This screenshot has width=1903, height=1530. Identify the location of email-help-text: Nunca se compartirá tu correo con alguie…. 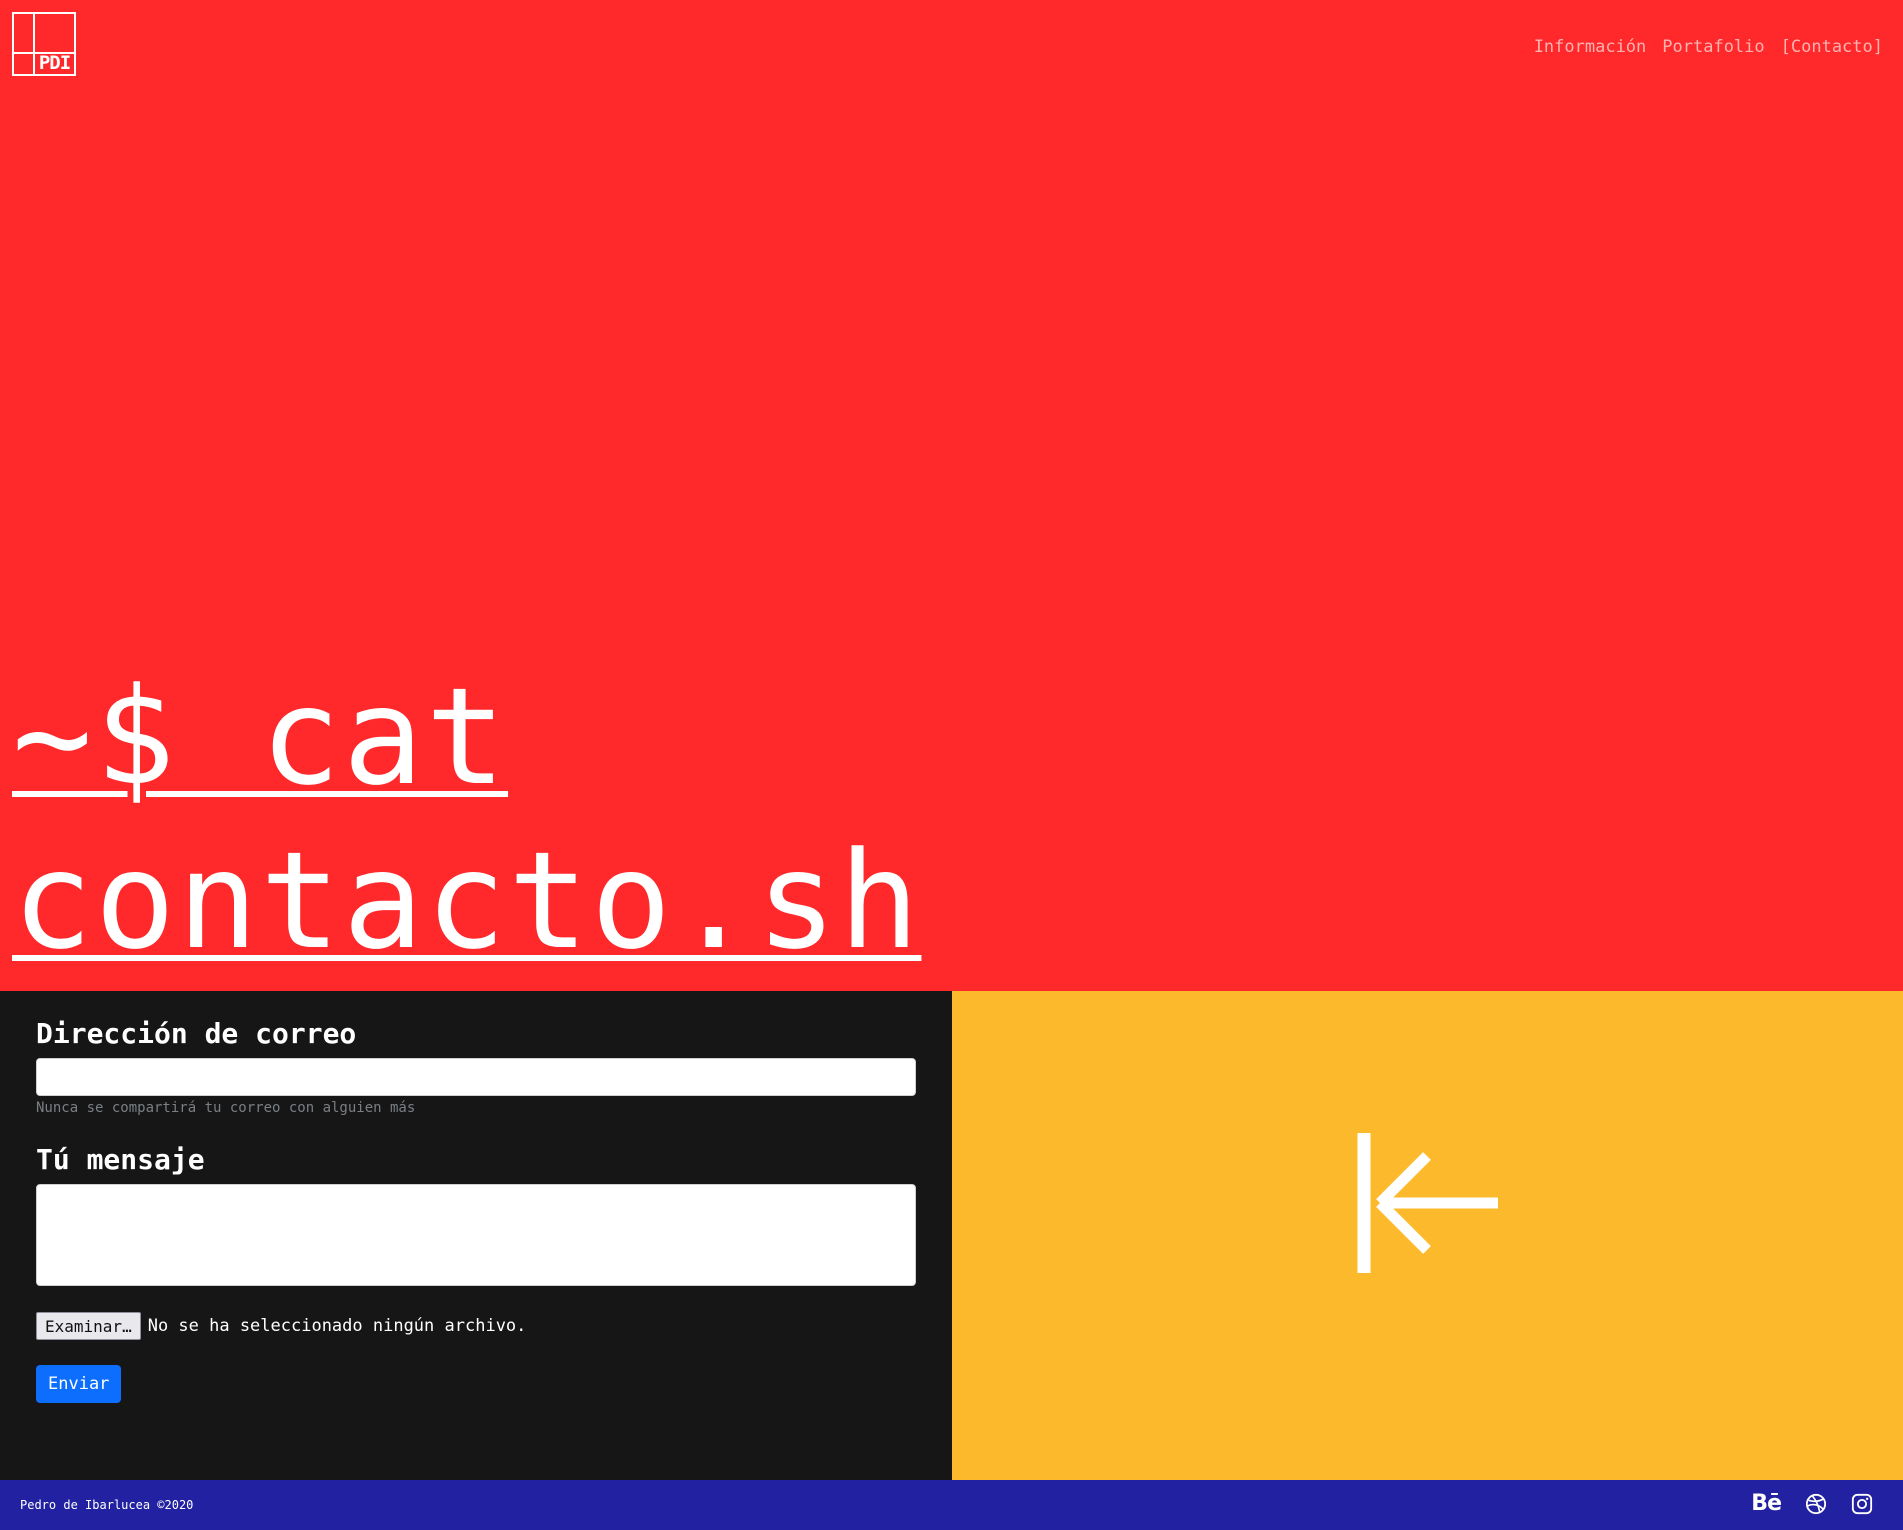
(226, 1108).